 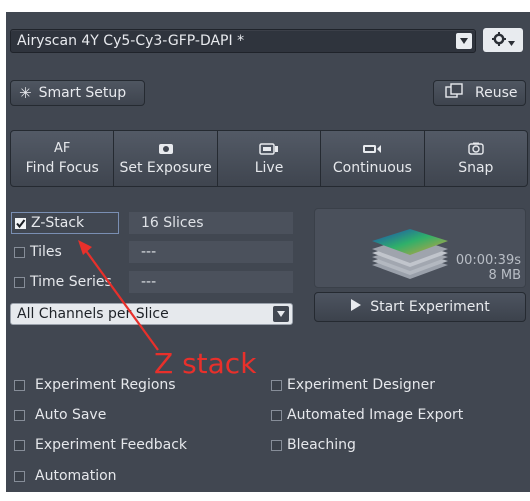 I want to click on reuse-icon, so click(x=455, y=93).